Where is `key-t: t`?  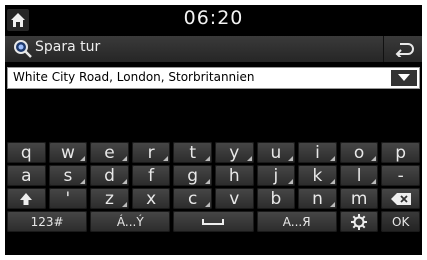 key-t: t is located at coordinates (192, 152).